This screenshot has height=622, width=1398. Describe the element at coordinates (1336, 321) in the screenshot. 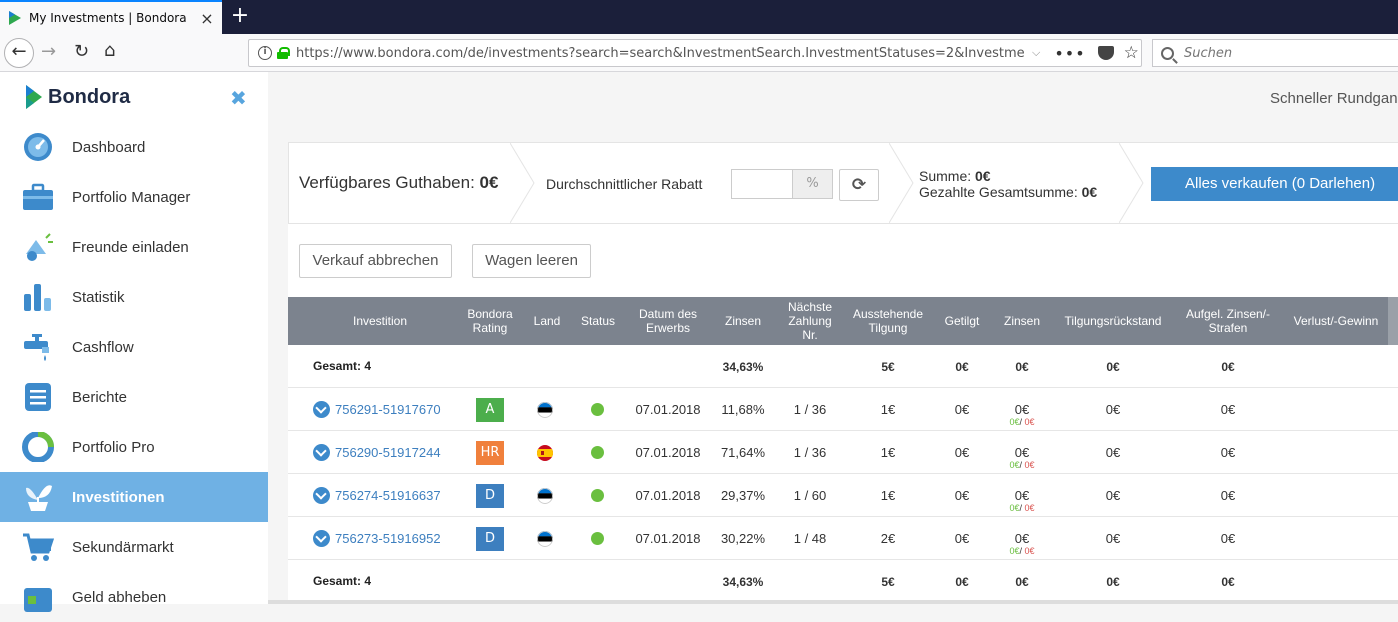

I see `column-header-profit-loss: Verlust/-Gewinn` at that location.